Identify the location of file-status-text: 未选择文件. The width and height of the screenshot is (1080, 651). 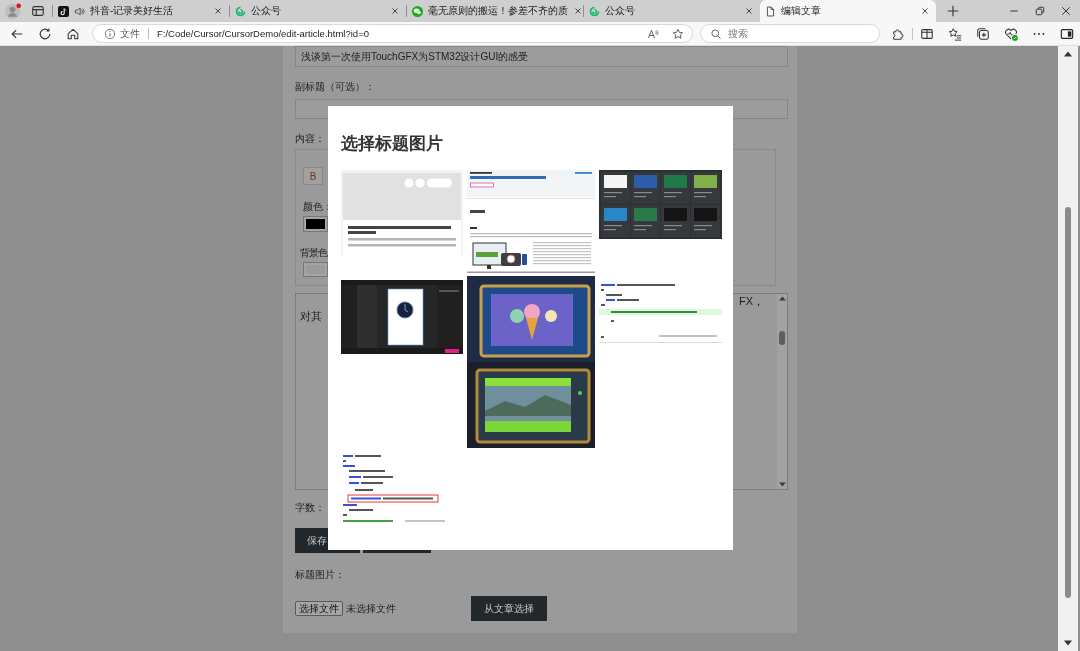
(371, 608).